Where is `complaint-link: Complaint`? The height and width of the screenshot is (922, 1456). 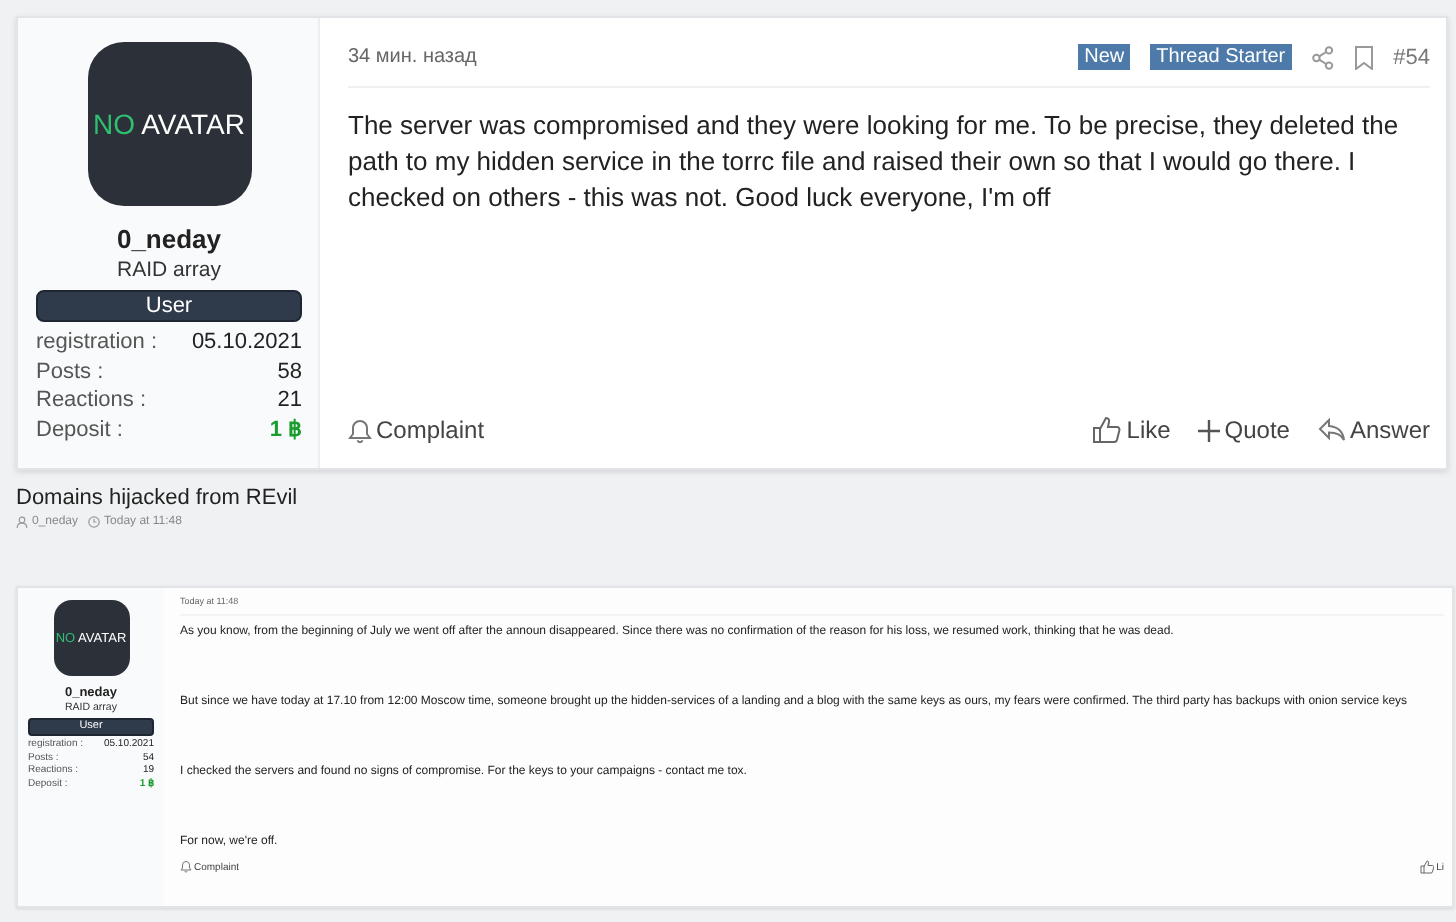
complaint-link: Complaint is located at coordinates (416, 430).